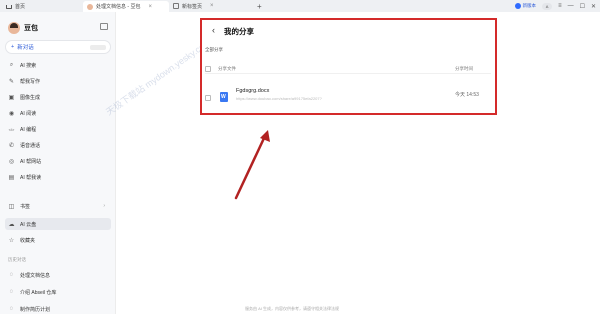  I want to click on doc-icon: ▤, so click(11, 177).